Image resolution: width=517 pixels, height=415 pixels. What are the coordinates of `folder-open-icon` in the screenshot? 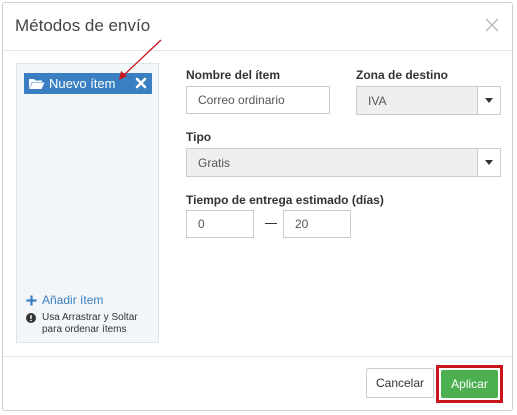 It's located at (37, 84).